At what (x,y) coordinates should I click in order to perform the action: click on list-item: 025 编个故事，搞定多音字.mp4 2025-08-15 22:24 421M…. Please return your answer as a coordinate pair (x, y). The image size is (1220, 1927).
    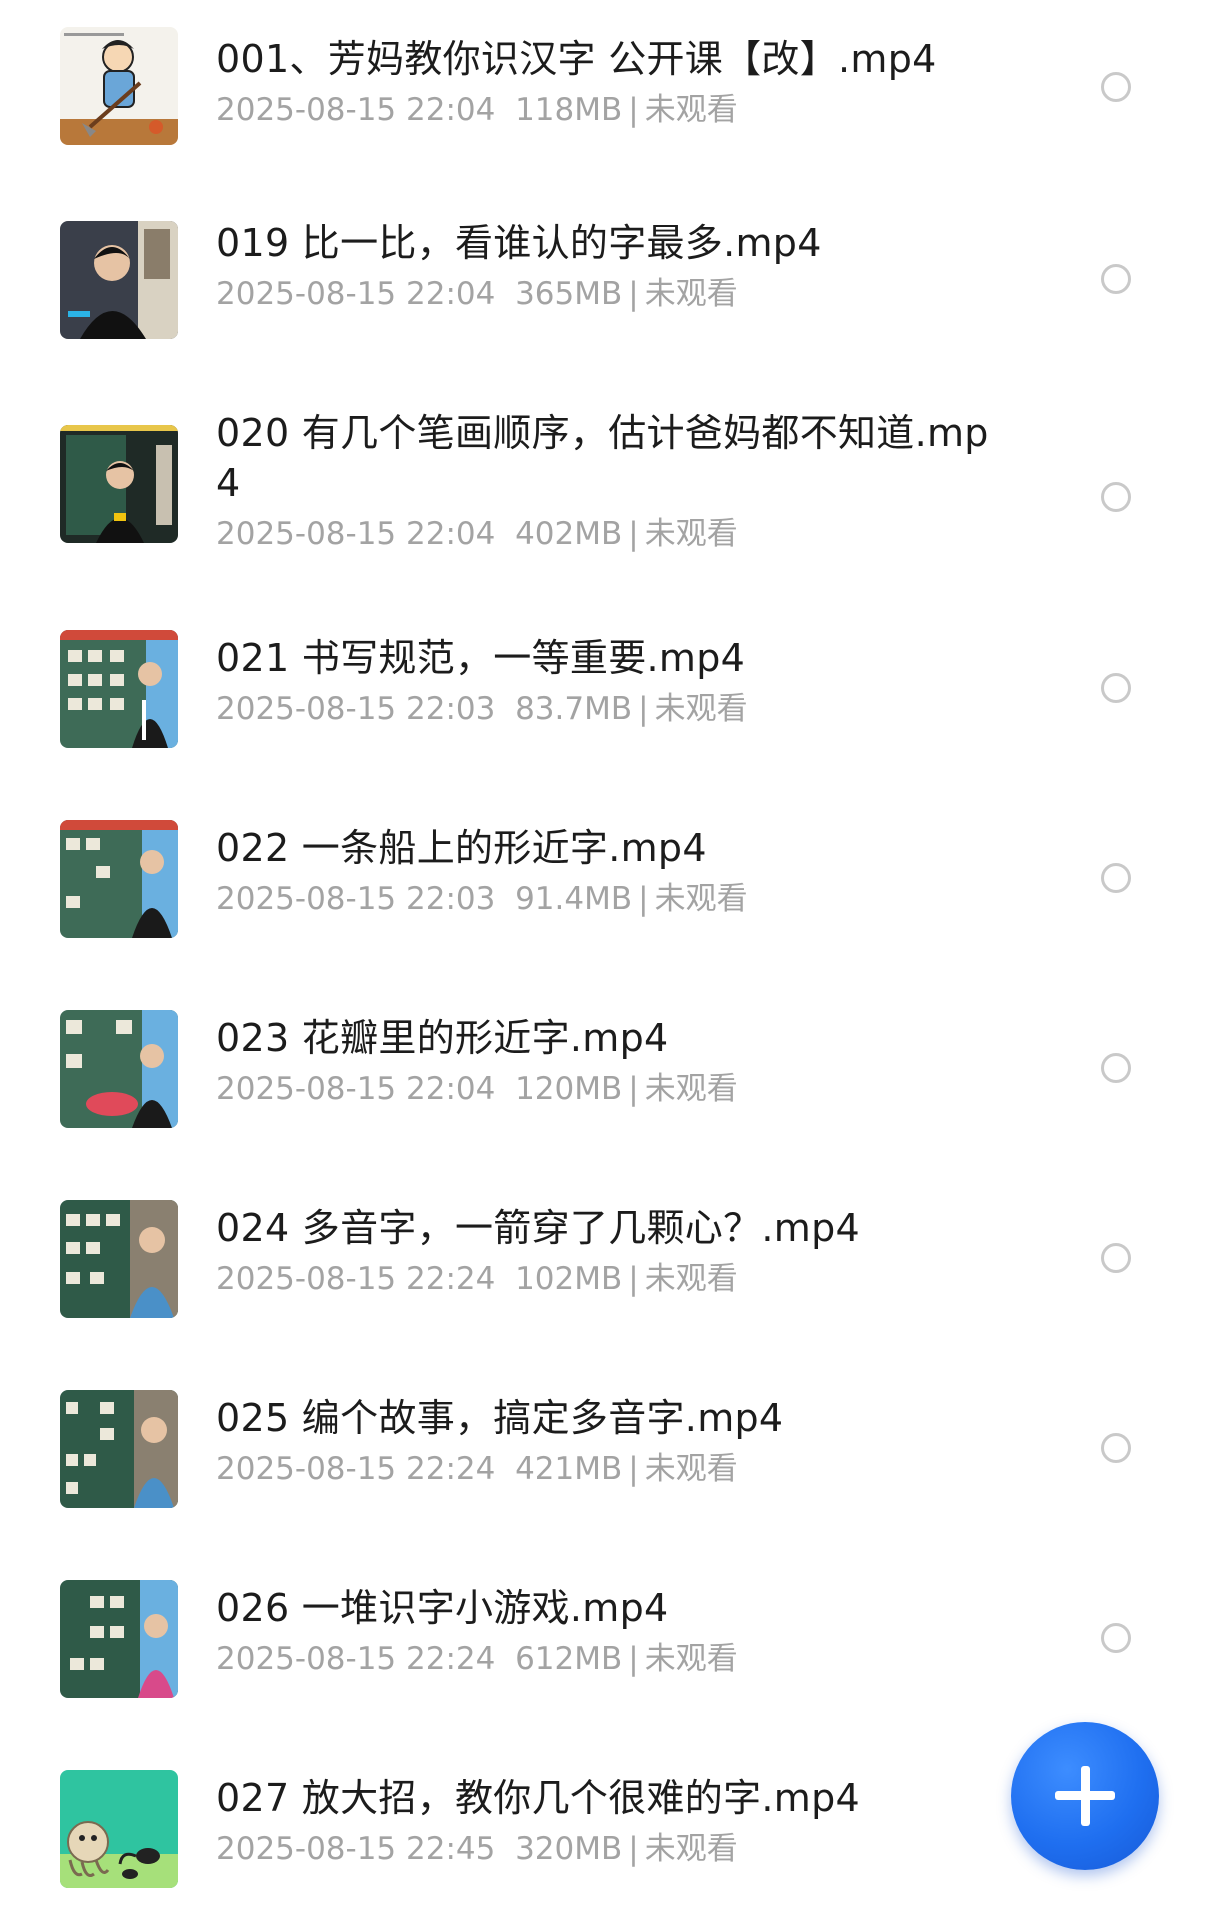
    Looking at the image, I should click on (610, 1450).